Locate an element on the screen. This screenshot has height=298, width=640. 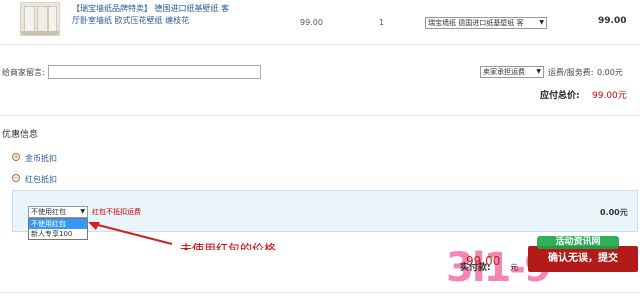
product-quantity: 1 is located at coordinates (382, 22).